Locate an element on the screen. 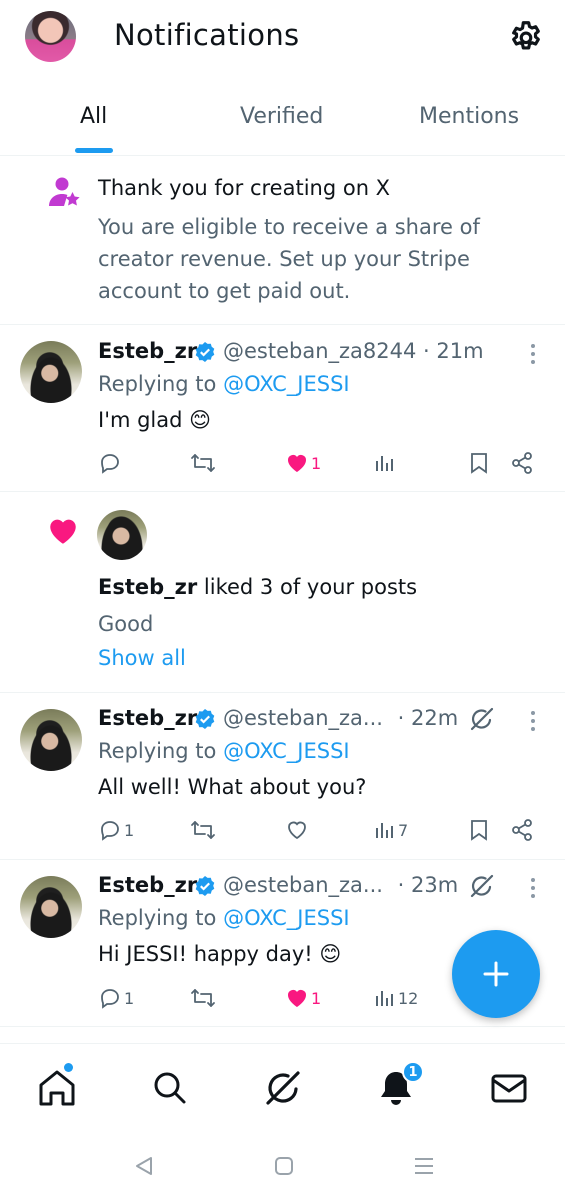 This screenshot has height=1200, width=565. messages-envelope-icon is located at coordinates (509, 1088).